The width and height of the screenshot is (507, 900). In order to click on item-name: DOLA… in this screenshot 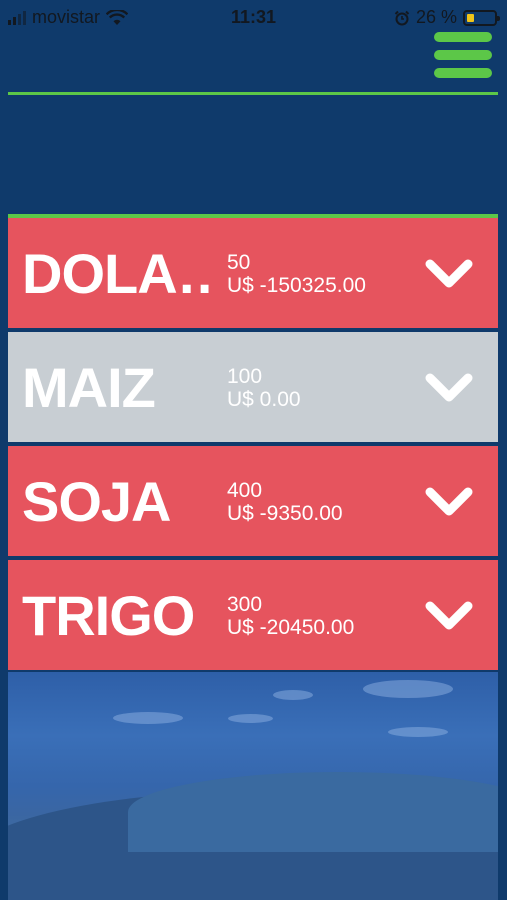, I will do `click(117, 273)`.